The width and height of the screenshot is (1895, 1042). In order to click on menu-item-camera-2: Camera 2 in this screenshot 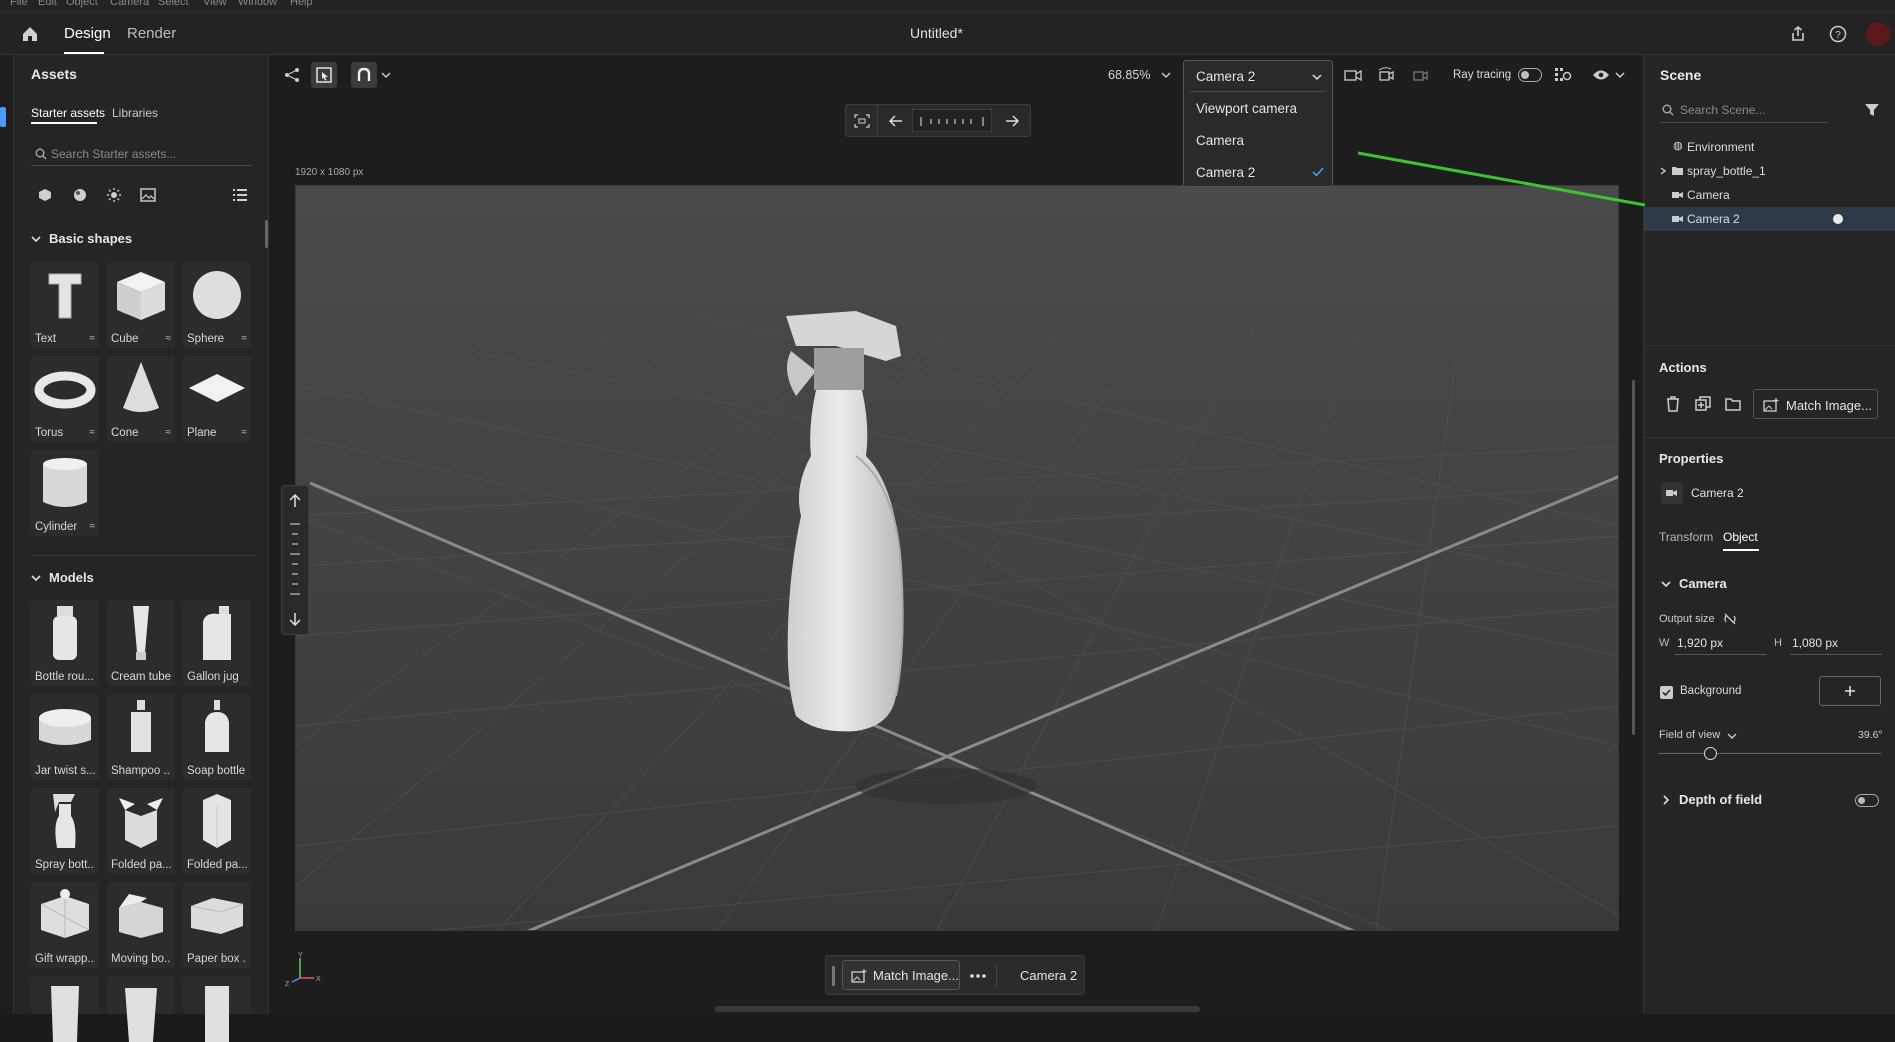, I will do `click(1225, 172)`.